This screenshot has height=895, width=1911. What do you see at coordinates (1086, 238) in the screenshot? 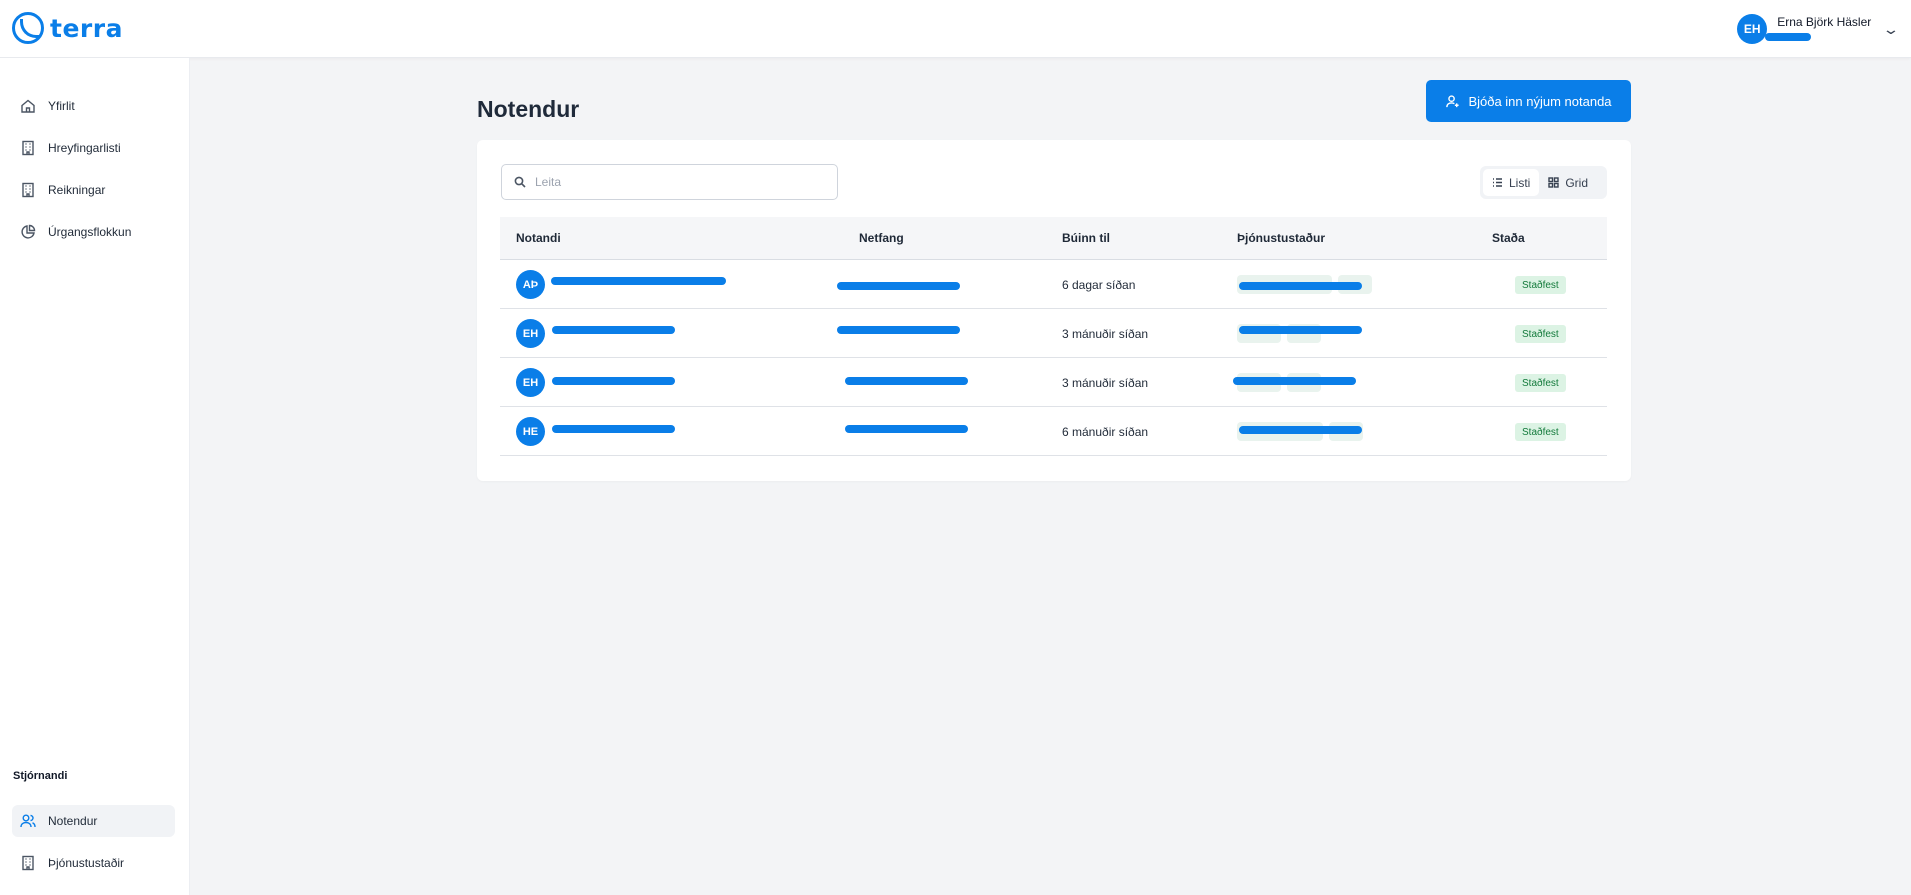
I see `column-header-created: Búinn til` at bounding box center [1086, 238].